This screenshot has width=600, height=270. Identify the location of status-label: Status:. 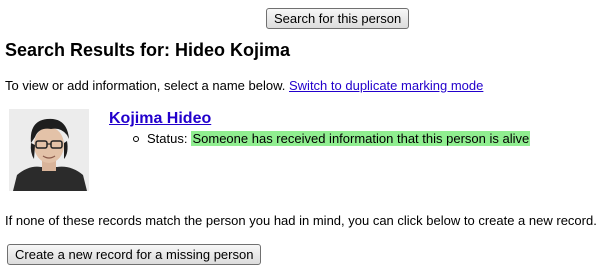
(167, 138).